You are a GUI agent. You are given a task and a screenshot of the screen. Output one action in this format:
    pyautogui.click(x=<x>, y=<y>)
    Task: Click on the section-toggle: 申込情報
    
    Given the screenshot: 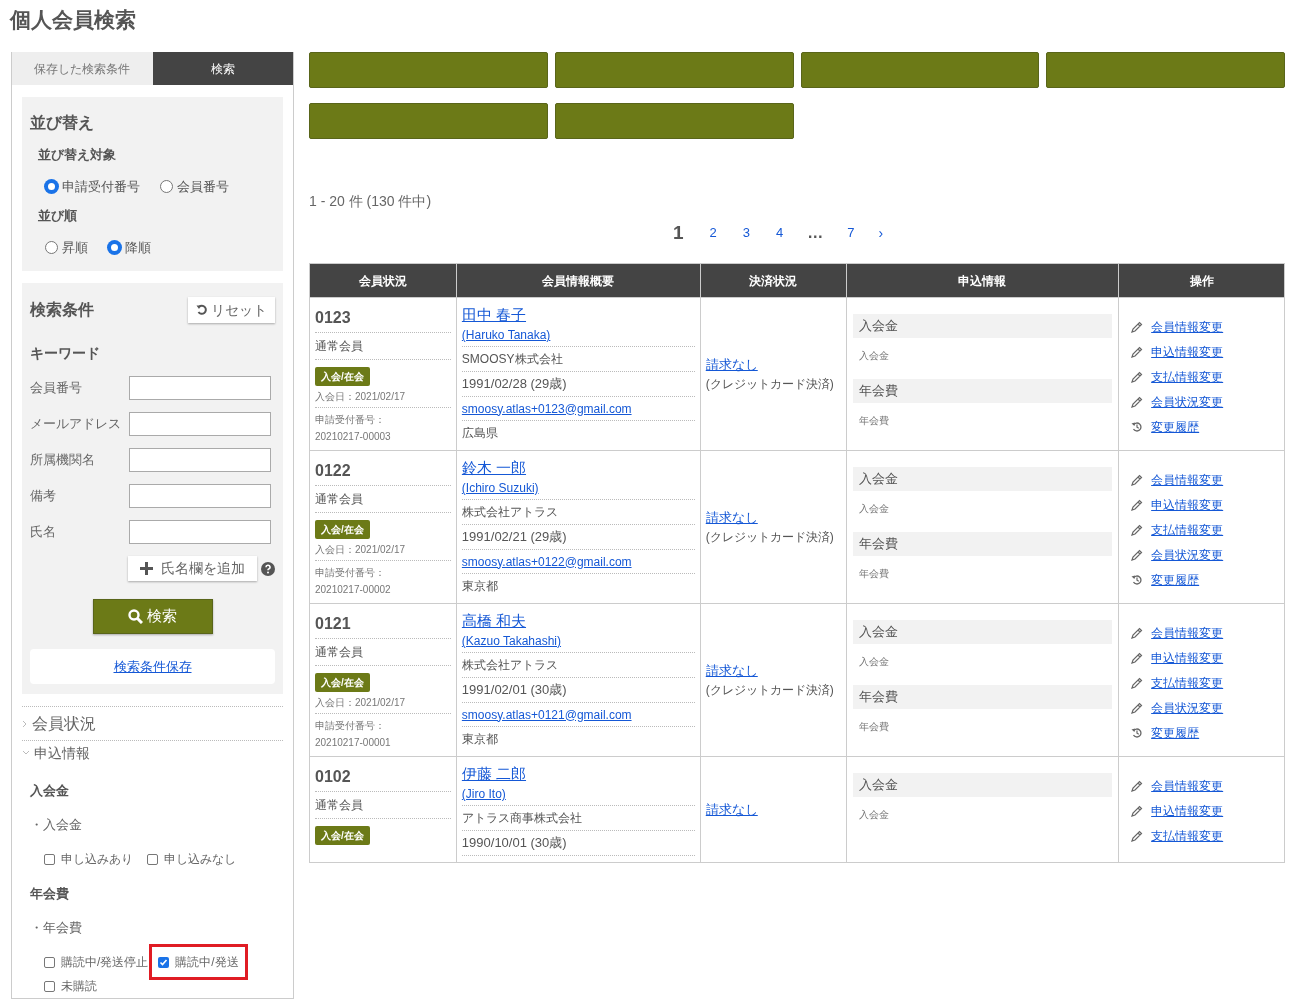 What is the action you would take?
    pyautogui.click(x=152, y=753)
    